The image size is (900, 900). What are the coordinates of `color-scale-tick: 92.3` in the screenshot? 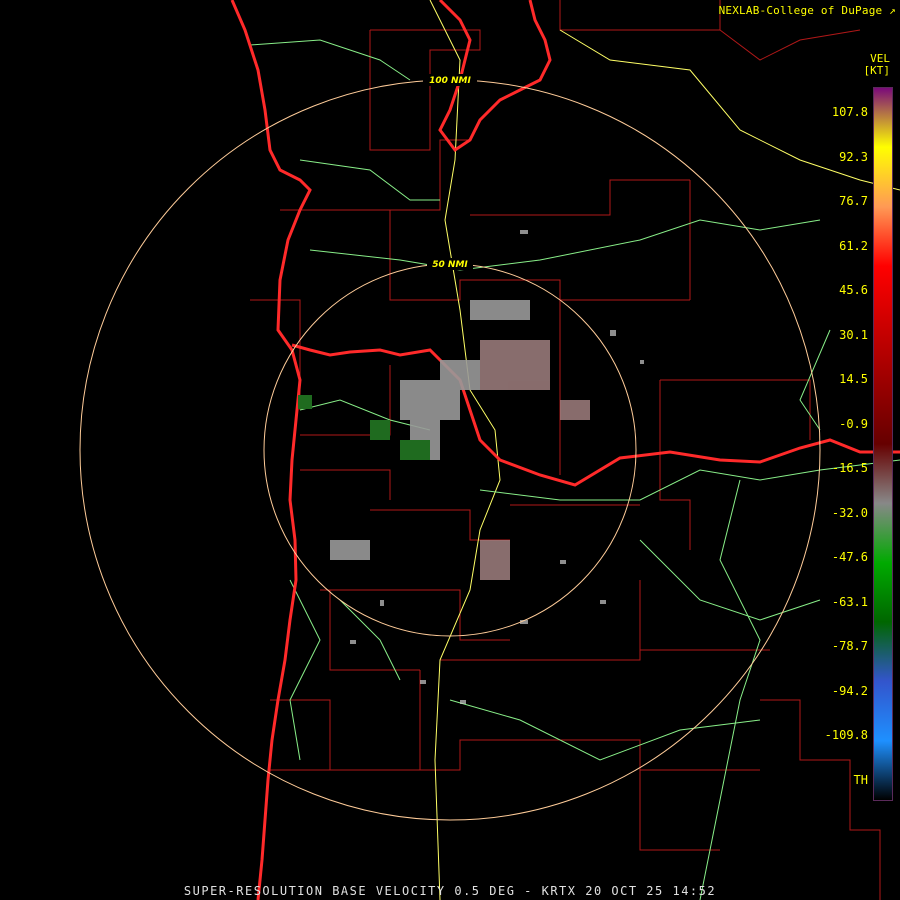 It's located at (853, 156).